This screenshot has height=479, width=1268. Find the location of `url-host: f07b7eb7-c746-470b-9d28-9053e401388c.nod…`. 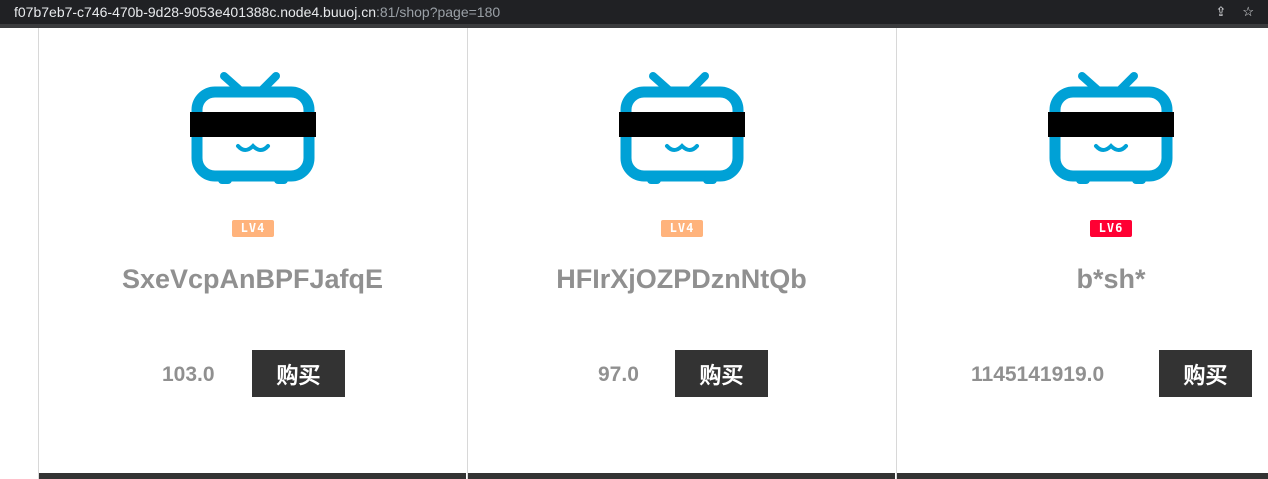

url-host: f07b7eb7-c746-470b-9d28-9053e401388c.nod… is located at coordinates (195, 12).